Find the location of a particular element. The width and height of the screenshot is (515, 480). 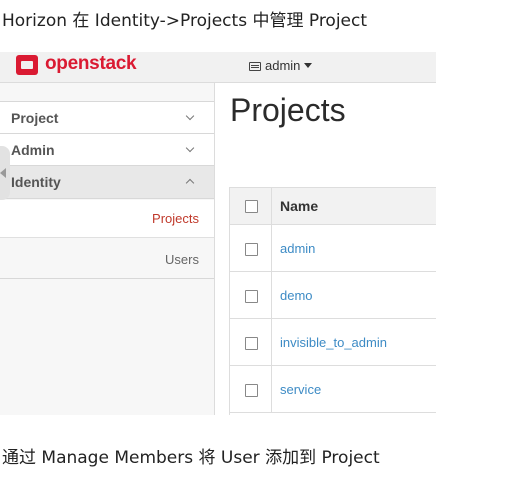

project-switcher-dropdown: admin is located at coordinates (281, 65).